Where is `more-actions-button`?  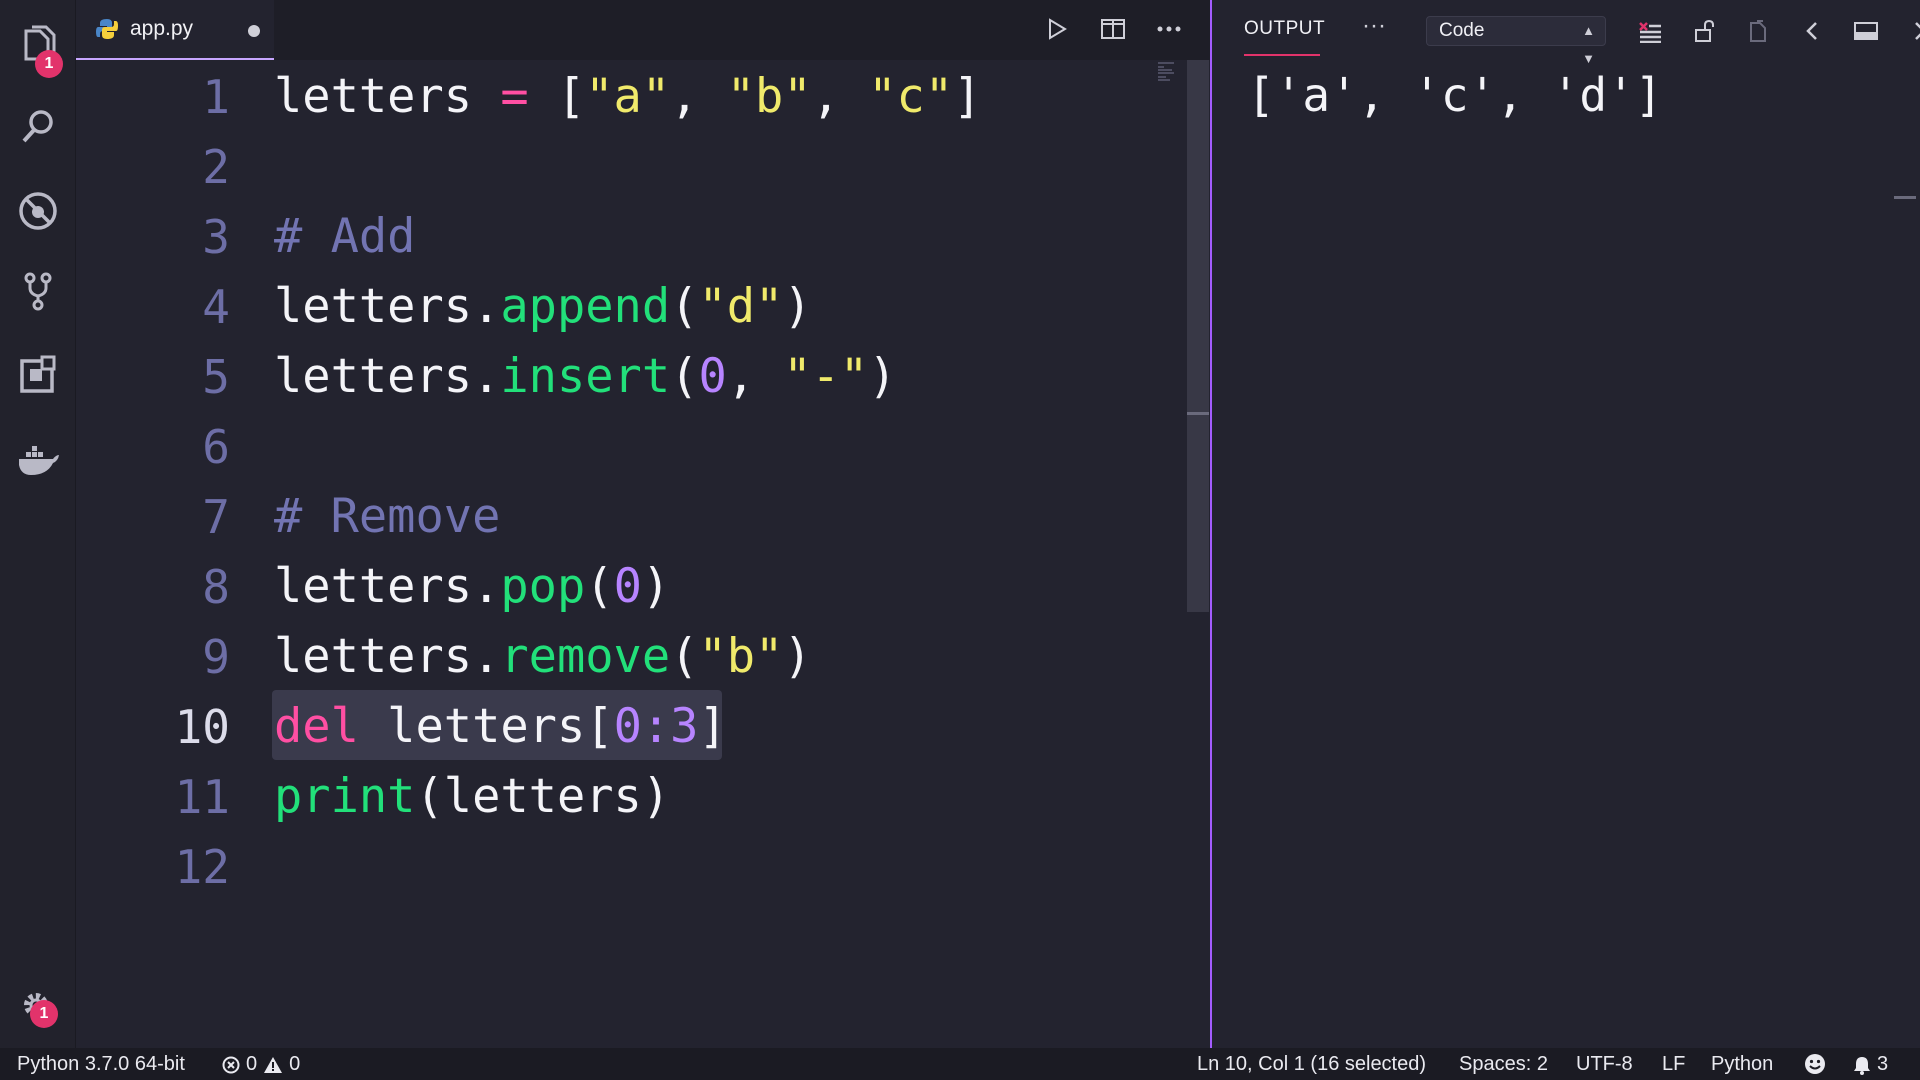 more-actions-button is located at coordinates (1169, 29).